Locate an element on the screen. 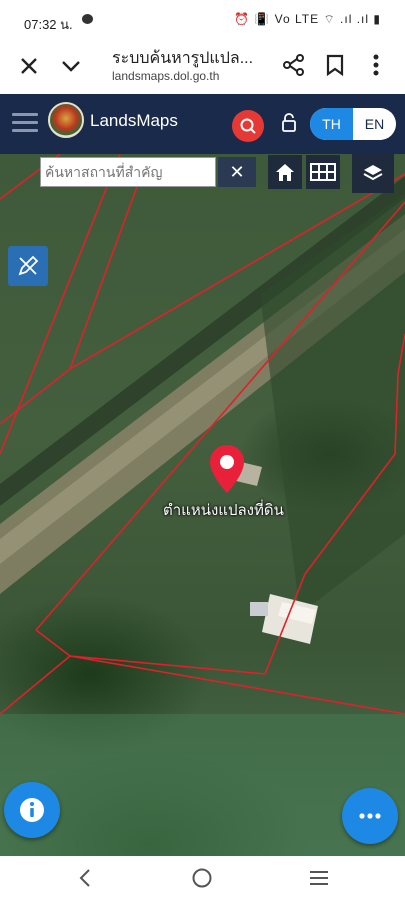  home-circle-icon is located at coordinates (202, 878).